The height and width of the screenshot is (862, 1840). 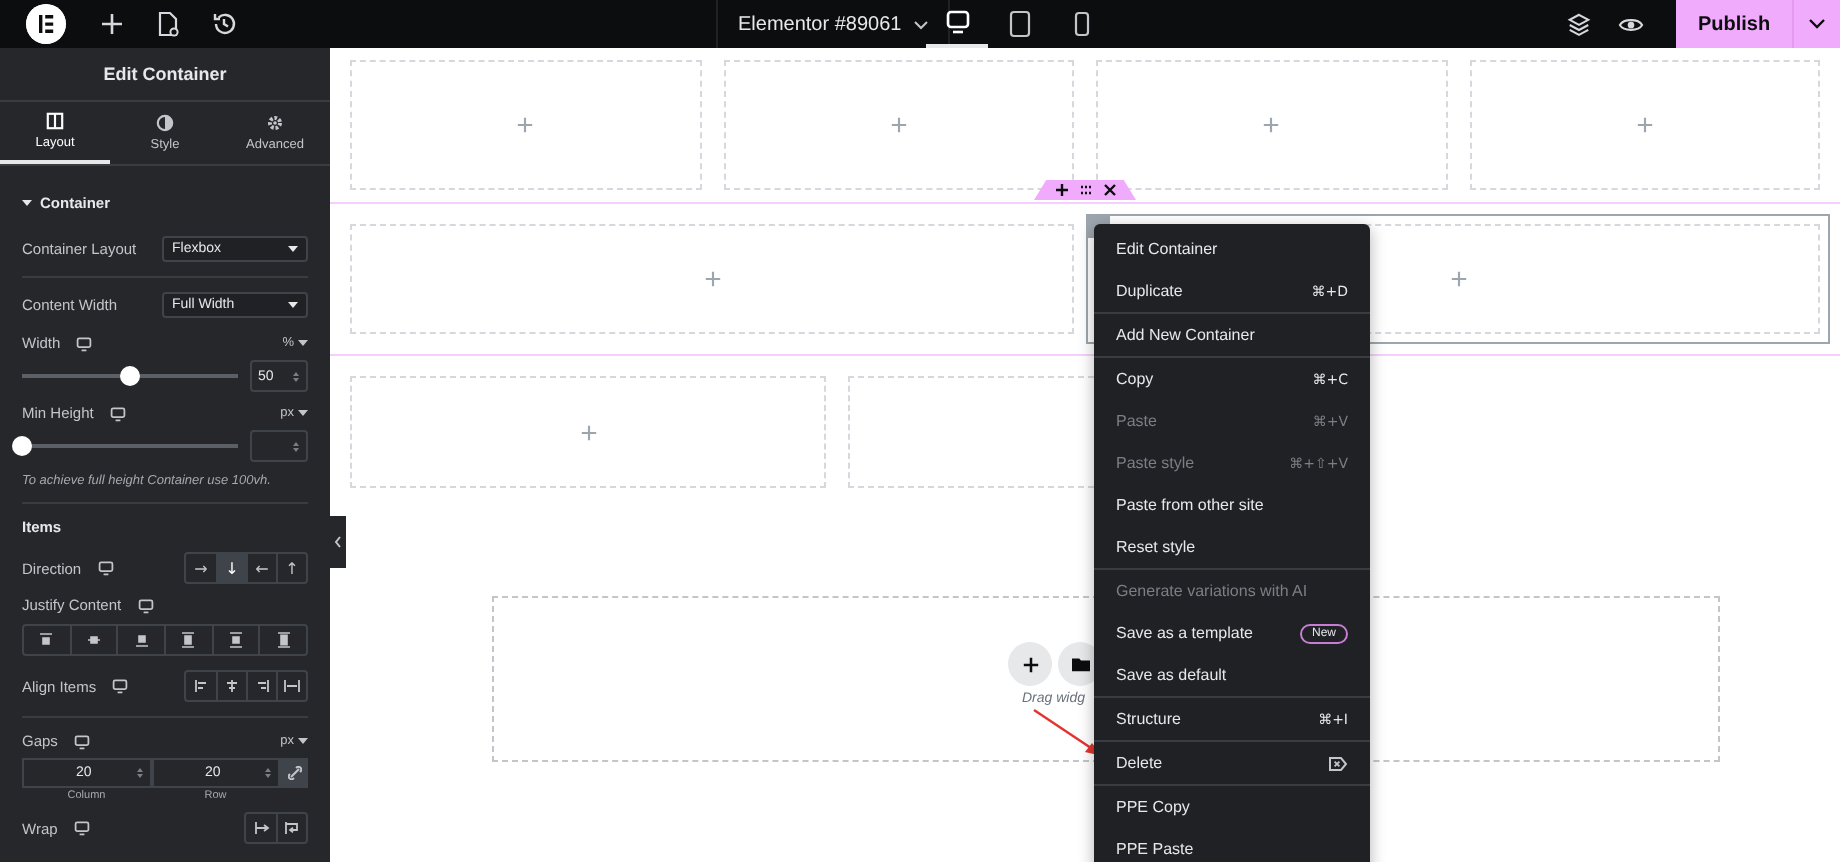 What do you see at coordinates (261, 568) in the screenshot?
I see `direction-option: ←` at bounding box center [261, 568].